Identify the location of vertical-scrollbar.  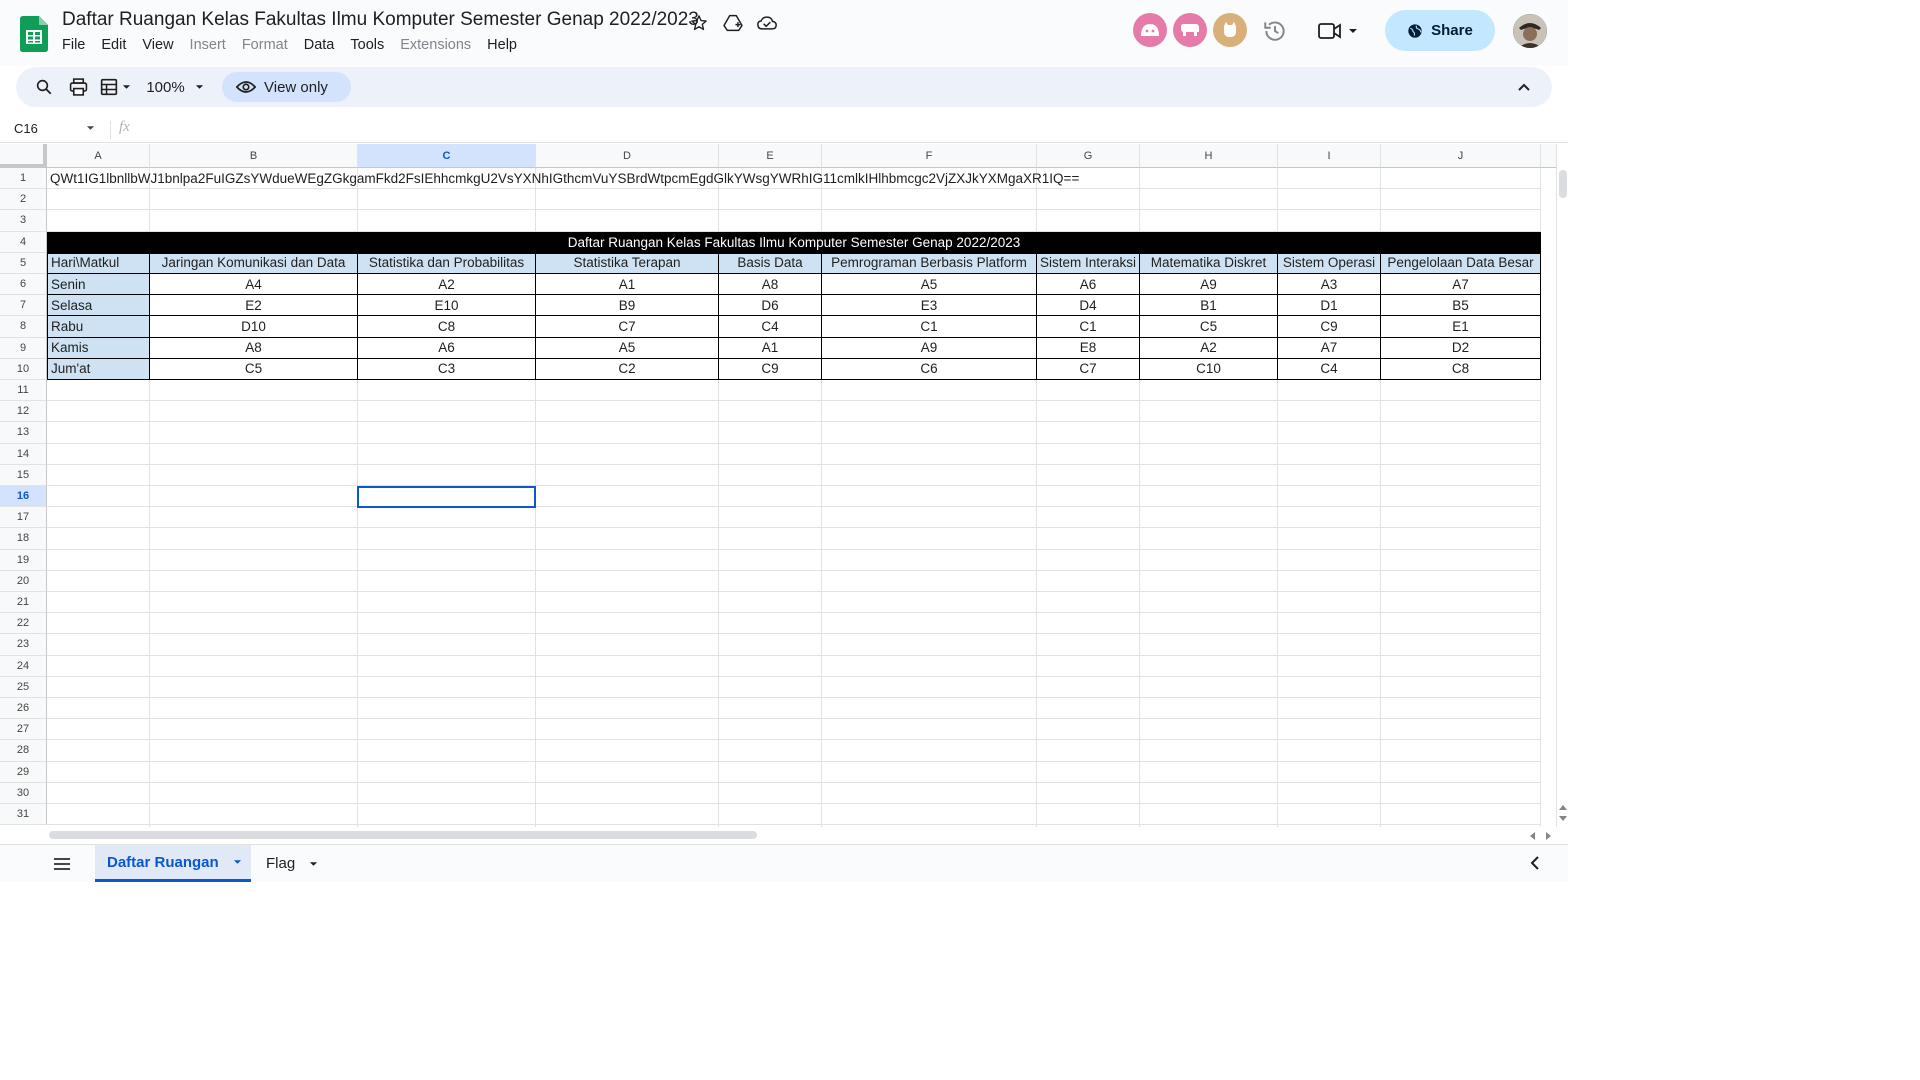
(1562, 485).